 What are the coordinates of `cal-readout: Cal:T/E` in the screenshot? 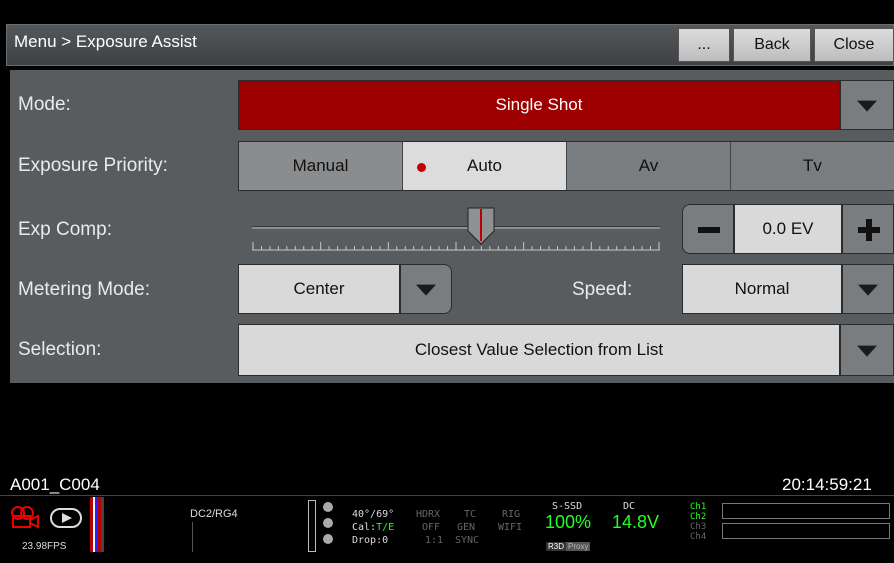 It's located at (373, 527).